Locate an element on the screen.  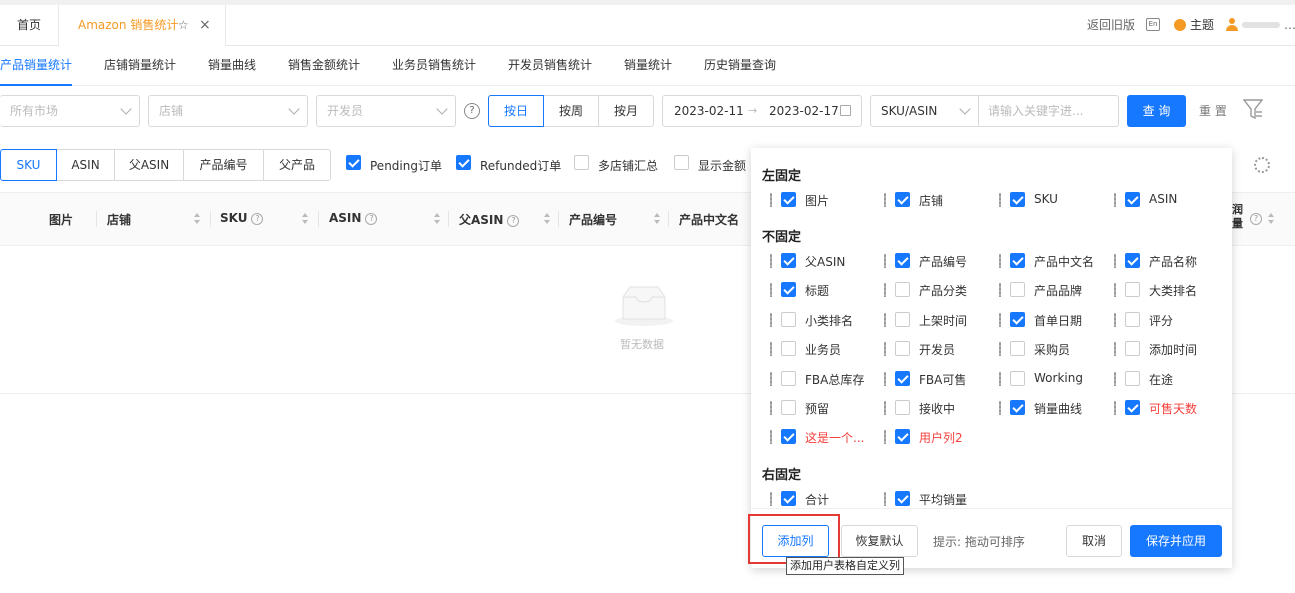
column-option: ASIN is located at coordinates (1169, 200).